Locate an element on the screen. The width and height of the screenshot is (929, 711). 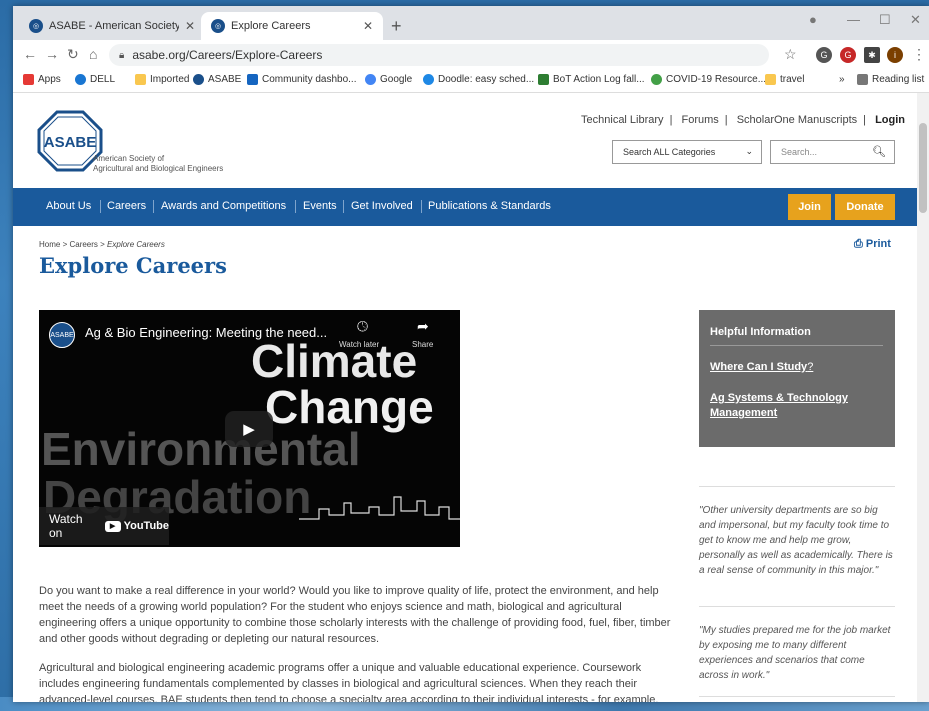
reading-list: Reading list is located at coordinates (890, 79).